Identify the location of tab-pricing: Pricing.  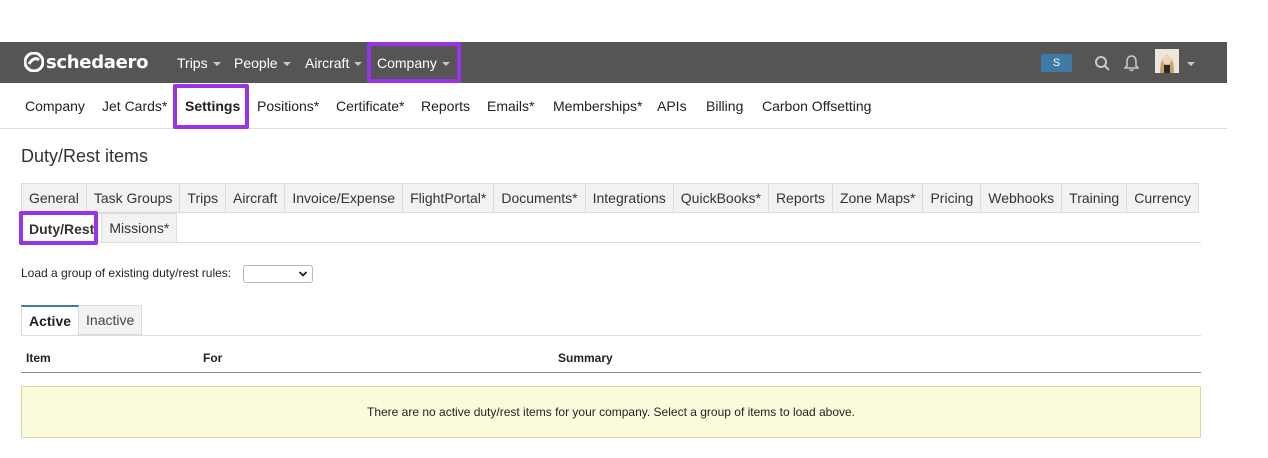
(952, 198).